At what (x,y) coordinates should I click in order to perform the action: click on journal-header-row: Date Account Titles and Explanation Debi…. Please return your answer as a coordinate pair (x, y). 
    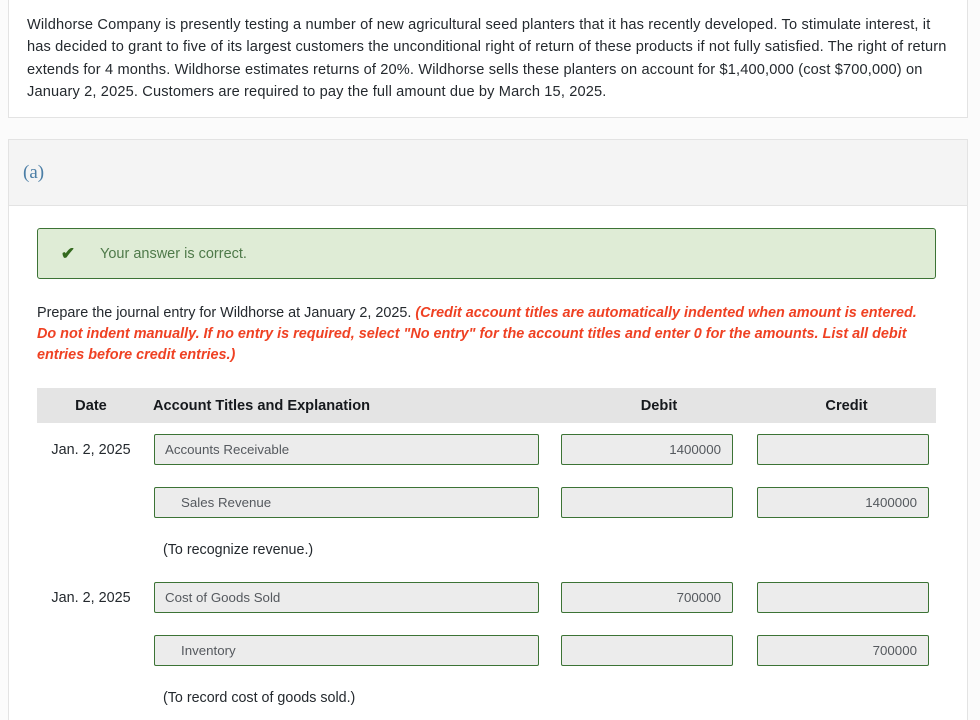
    Looking at the image, I should click on (486, 405).